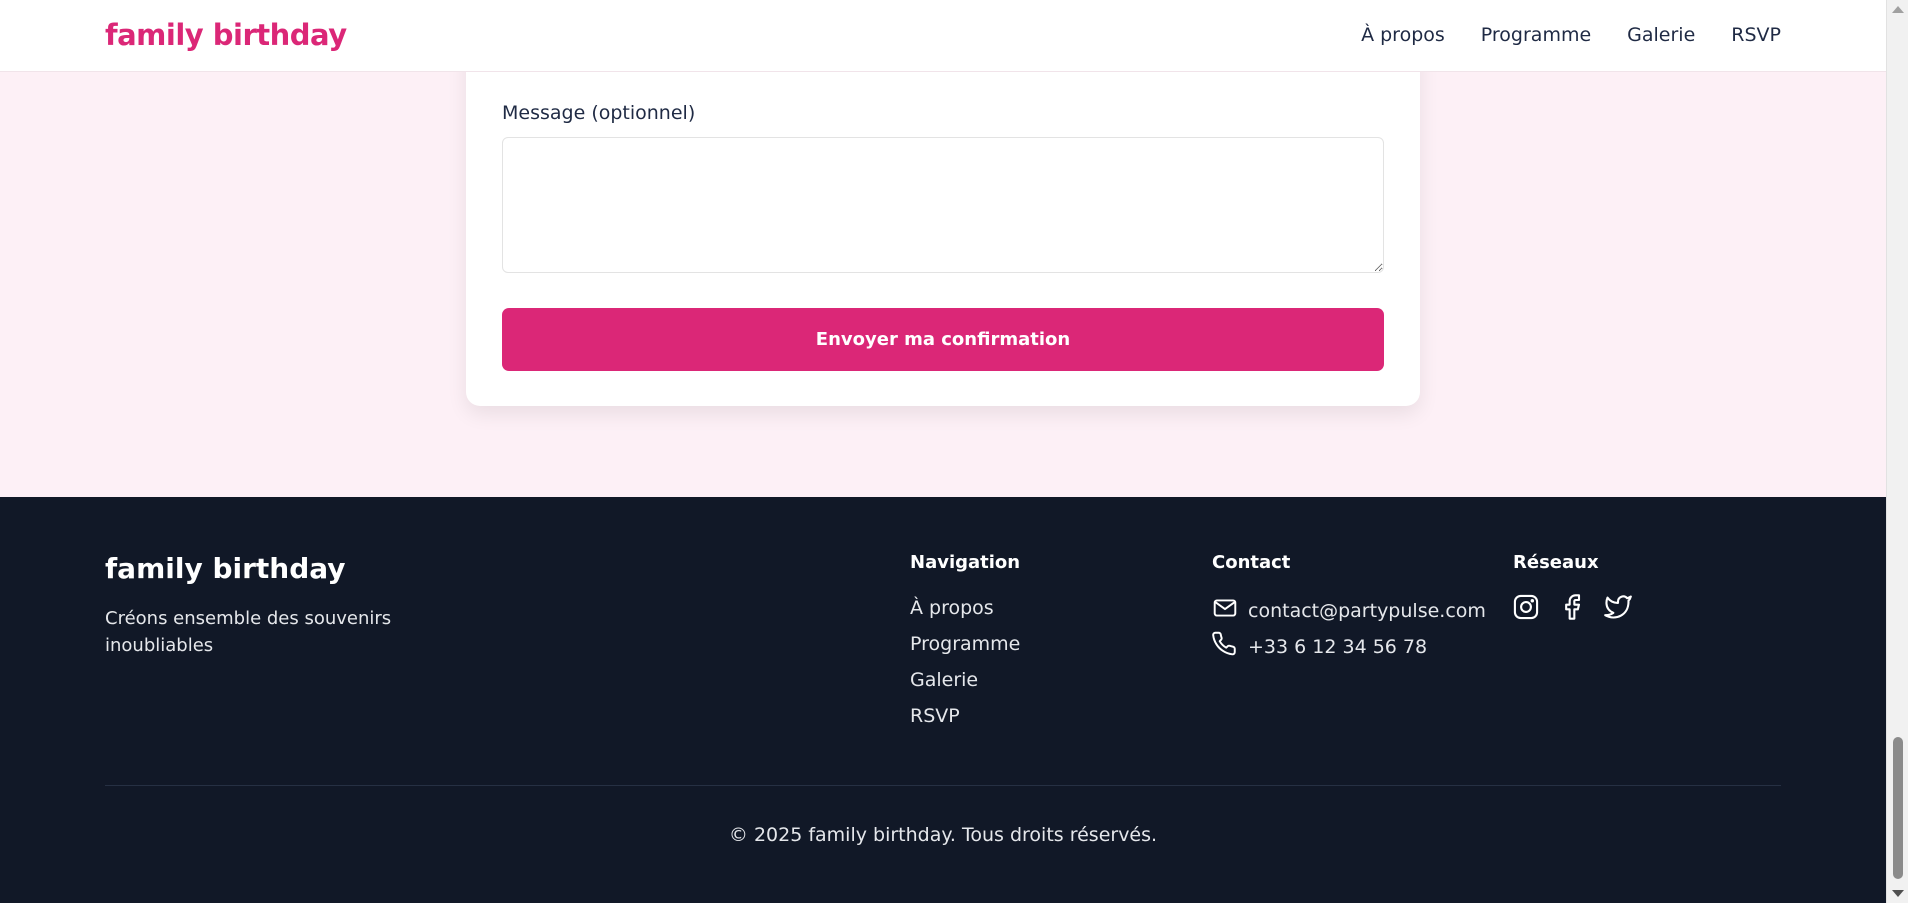 The width and height of the screenshot is (1908, 903). Describe the element at coordinates (1756, 35) in the screenshot. I see `nav-link-rsvp: RSVP` at that location.